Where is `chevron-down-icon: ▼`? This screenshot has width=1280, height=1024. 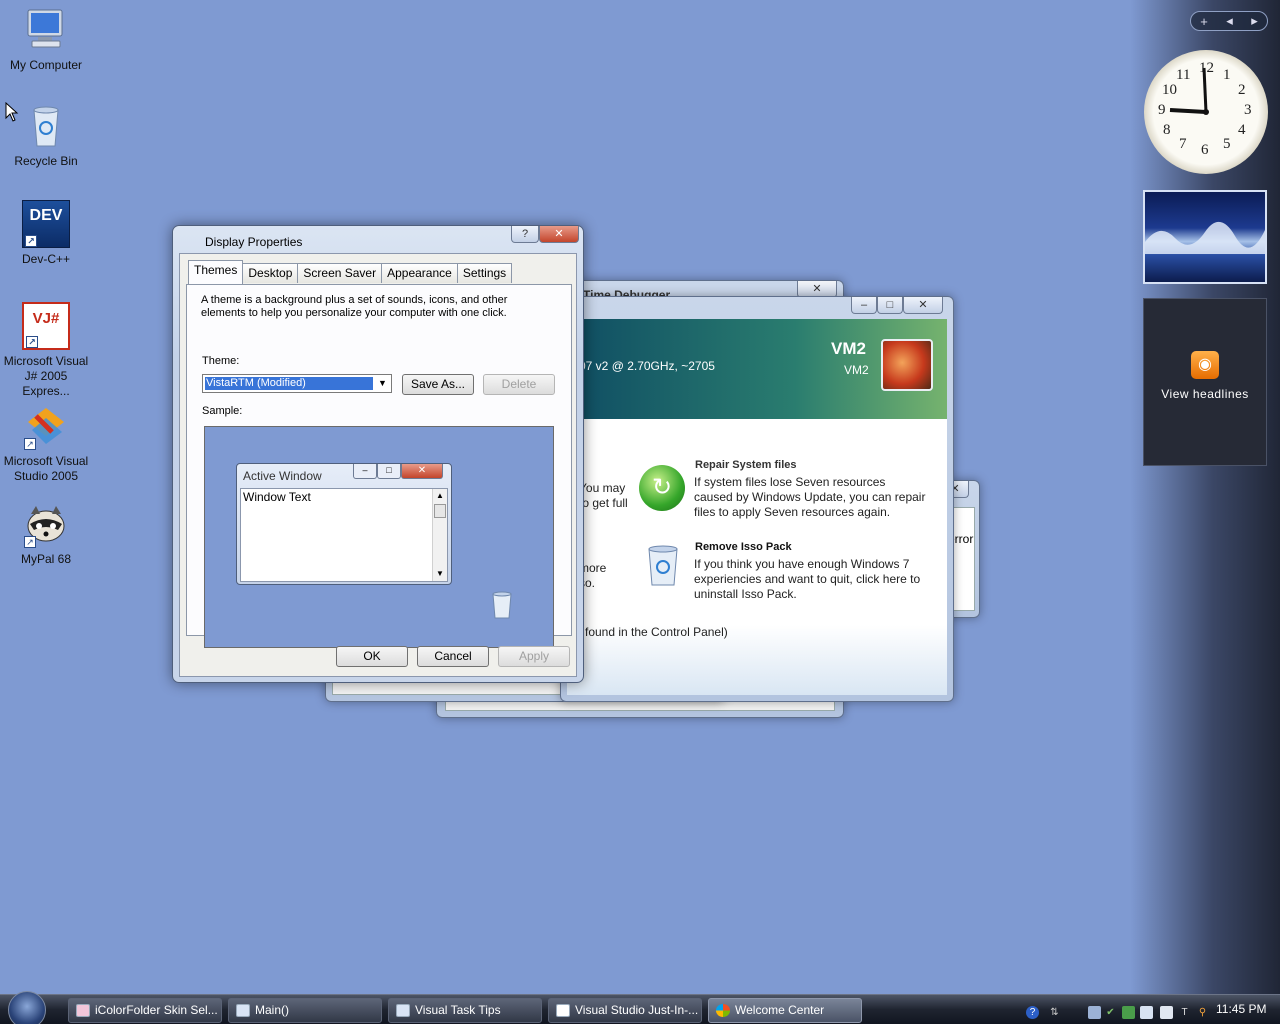
chevron-down-icon: ▼ is located at coordinates (382, 383).